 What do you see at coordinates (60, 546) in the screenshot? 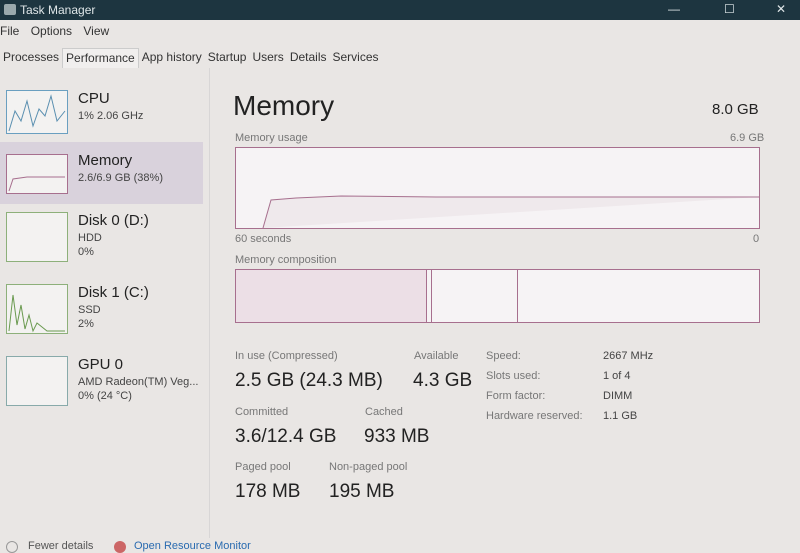
I see `fewer-details-link: Fewer details` at bounding box center [60, 546].